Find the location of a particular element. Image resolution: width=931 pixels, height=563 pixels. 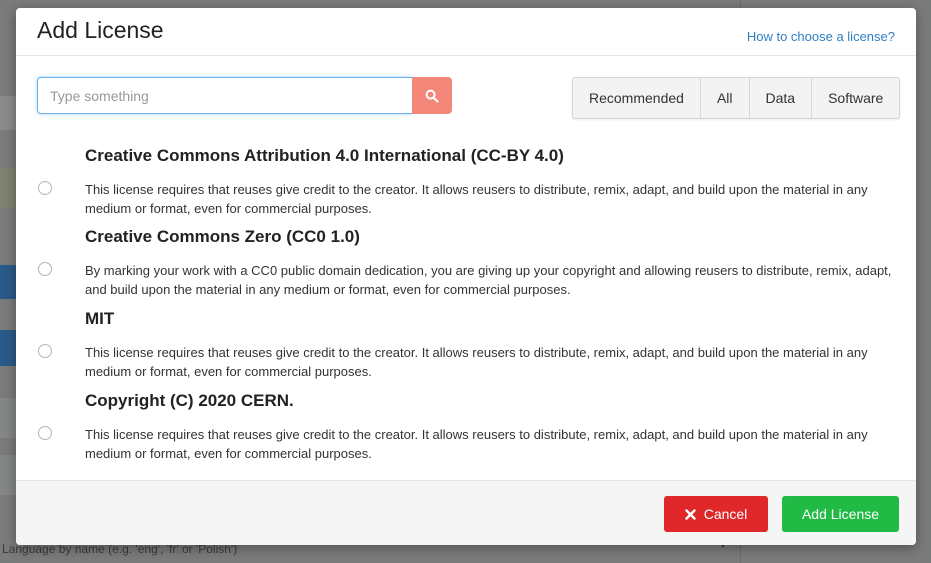

filter-all-button: All is located at coordinates (725, 98).